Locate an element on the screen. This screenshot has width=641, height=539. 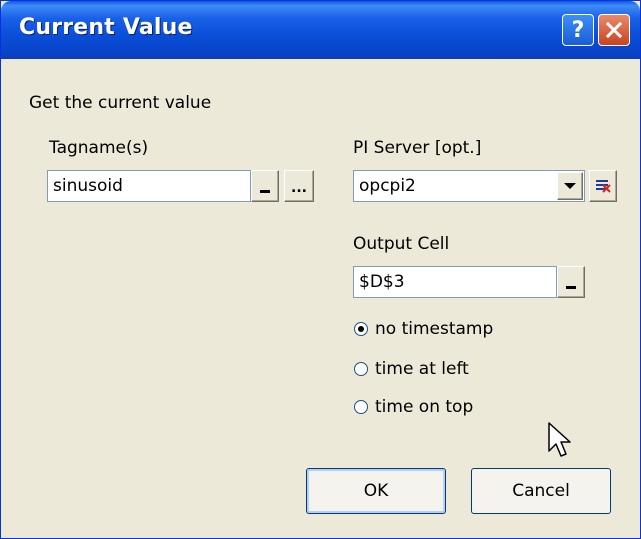
tagnames-label: Tagname(s) is located at coordinates (99, 148).